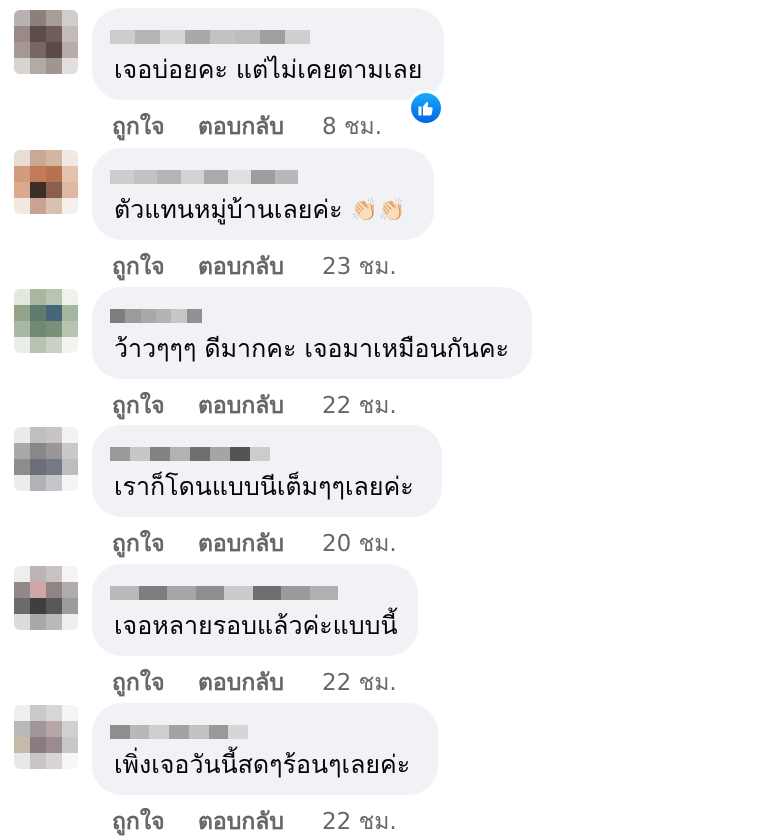 This screenshot has height=840, width=759. What do you see at coordinates (312, 333) in the screenshot?
I see `comment-bubble: ว้าวๆๆๆ ดีมากคะ เจอมาเหมือนกันคะ` at bounding box center [312, 333].